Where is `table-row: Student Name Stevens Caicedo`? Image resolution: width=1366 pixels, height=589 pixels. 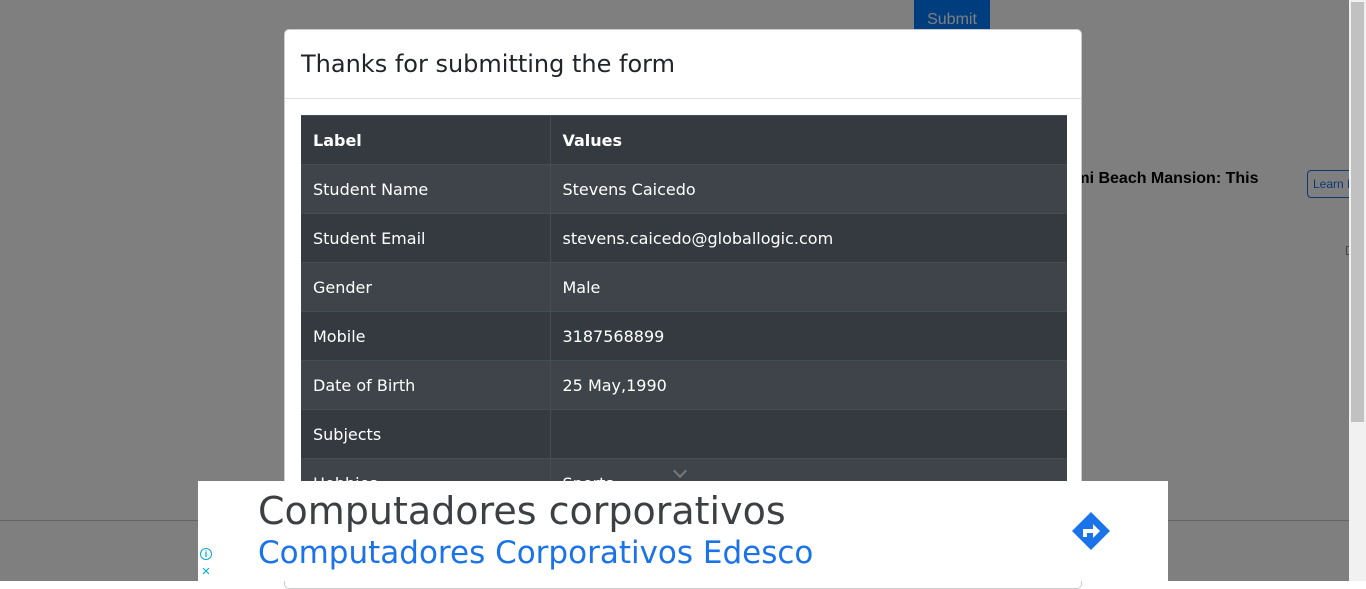 table-row: Student Name Stevens Caicedo is located at coordinates (684, 189).